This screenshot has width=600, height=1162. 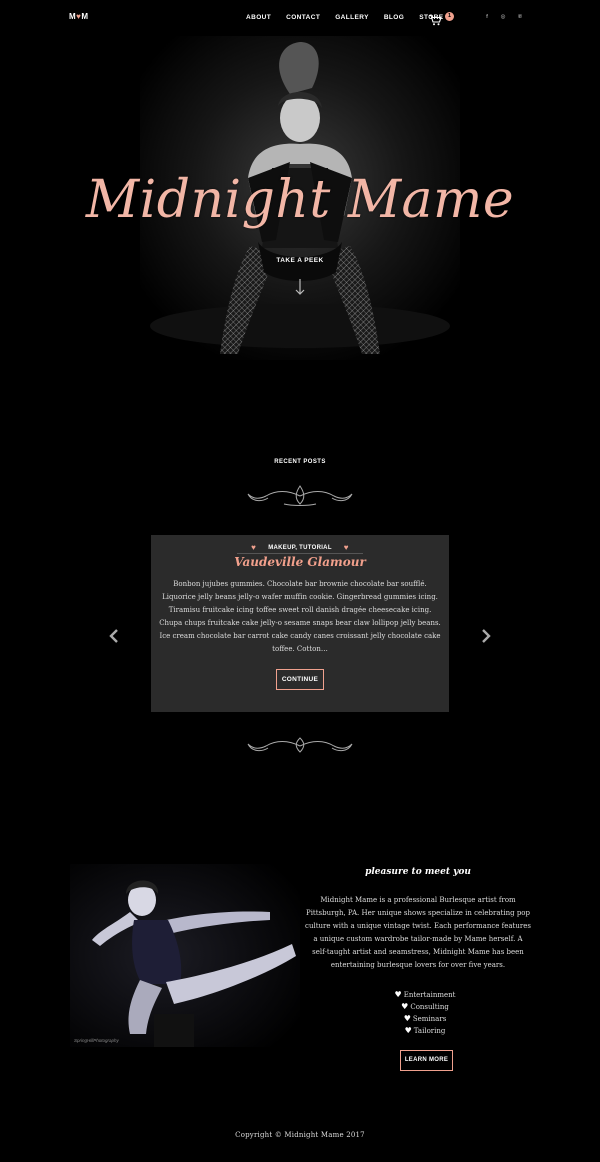 I want to click on post-tags: ♥ MAKEUP, TUTORIAL ♥, so click(x=300, y=547).